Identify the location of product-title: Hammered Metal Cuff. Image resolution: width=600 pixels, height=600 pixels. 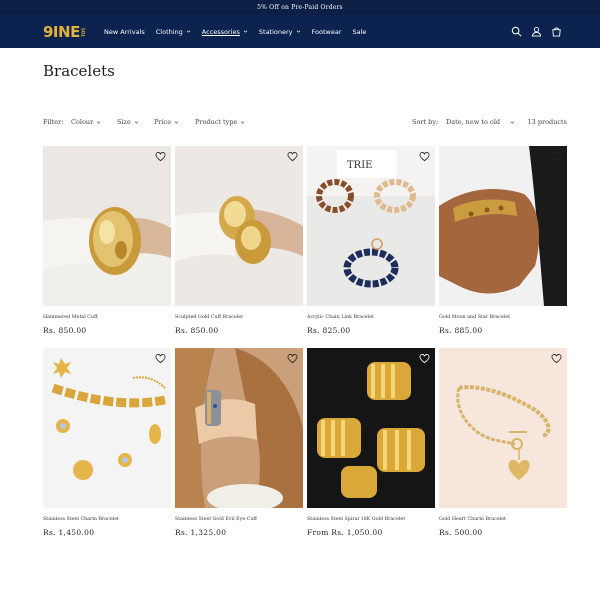
(70, 317).